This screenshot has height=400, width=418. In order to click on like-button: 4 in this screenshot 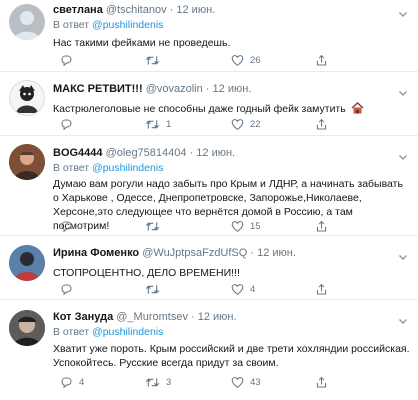, I will do `click(243, 289)`.